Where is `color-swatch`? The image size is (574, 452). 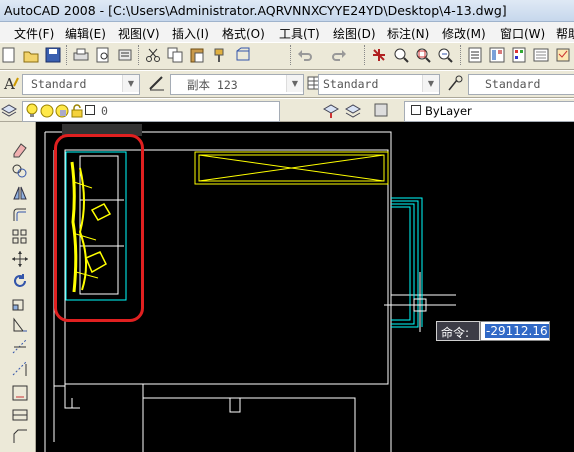
color-swatch is located at coordinates (416, 110).